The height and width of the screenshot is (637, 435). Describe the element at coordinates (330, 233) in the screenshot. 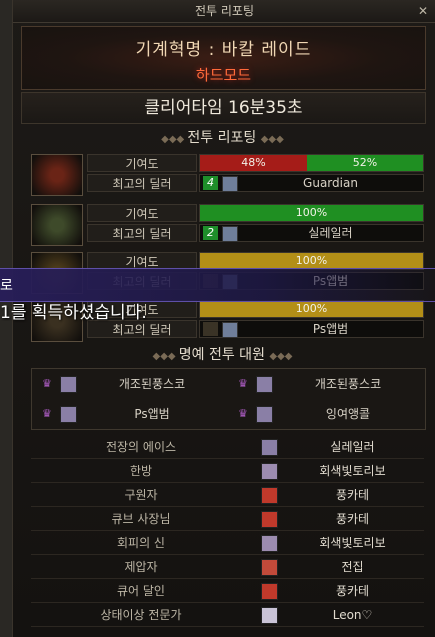

I see `dealer-name: 실레일러` at that location.